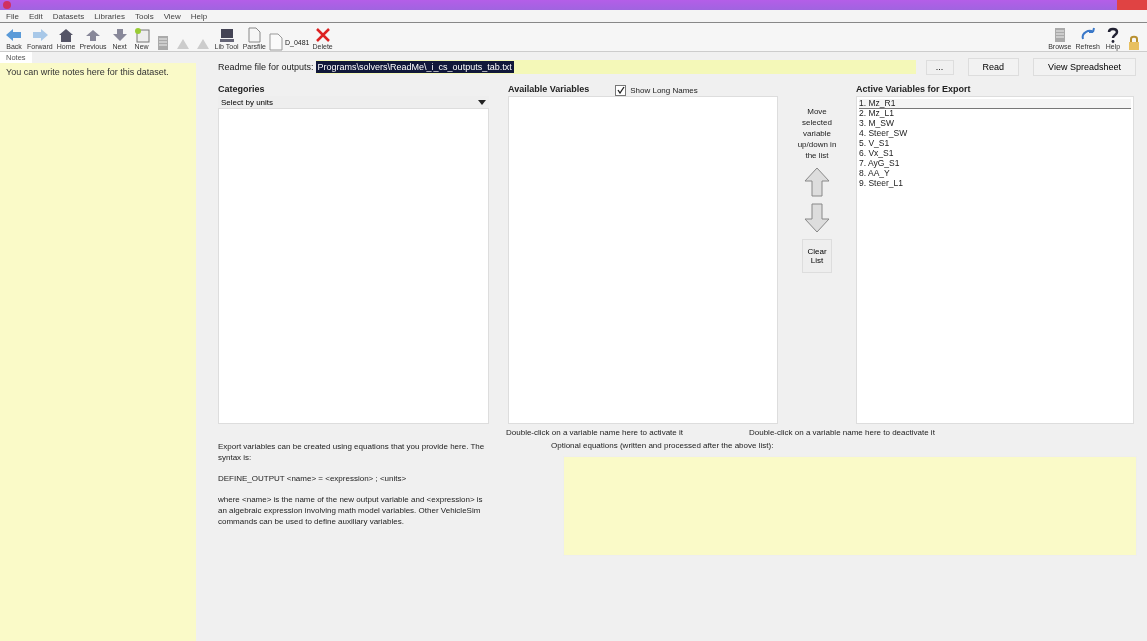 This screenshot has width=1147, height=641. I want to click on available-variables-heading: Available Variables, so click(549, 90).